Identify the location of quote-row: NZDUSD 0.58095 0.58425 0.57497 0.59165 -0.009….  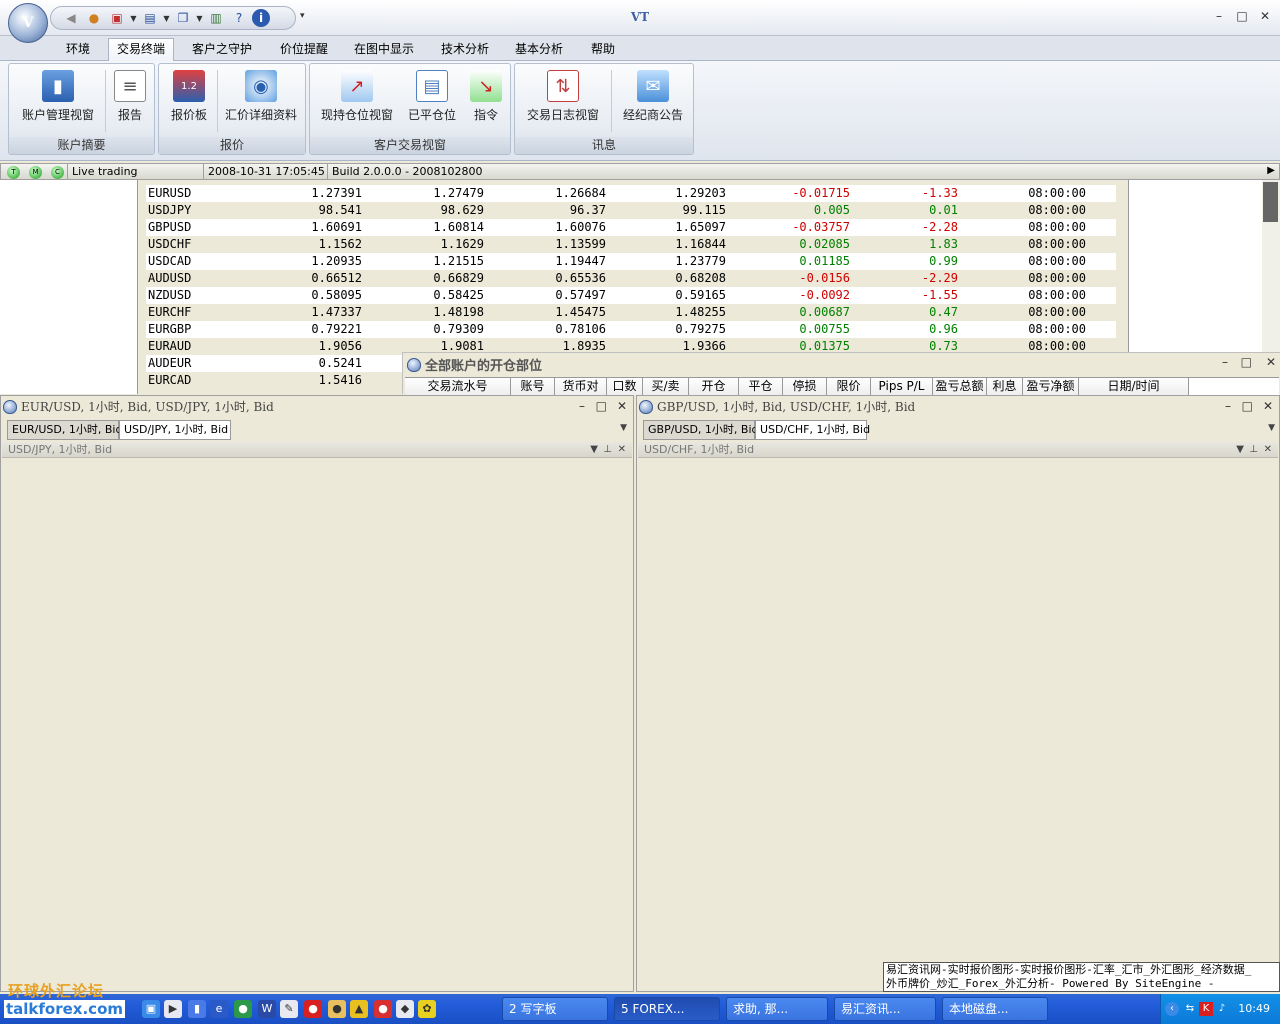
(631, 295).